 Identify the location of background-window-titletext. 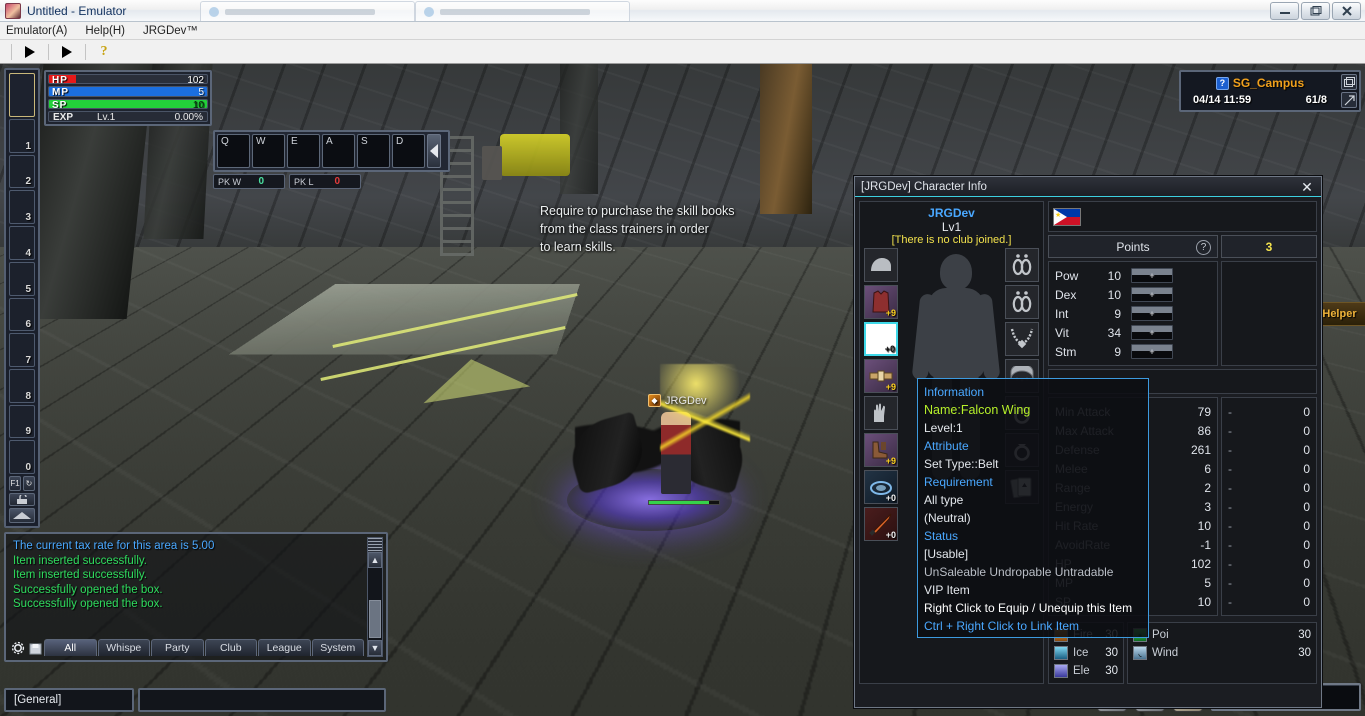
(300, 12).